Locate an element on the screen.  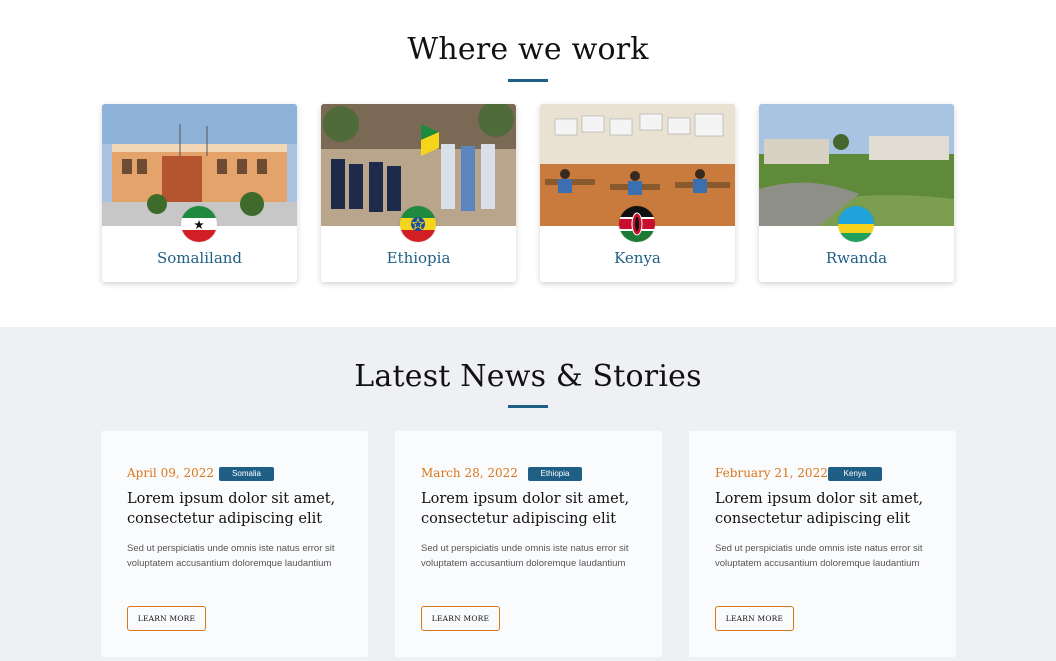
country-card-ethiopia: Ethiopia is located at coordinates (418, 193).